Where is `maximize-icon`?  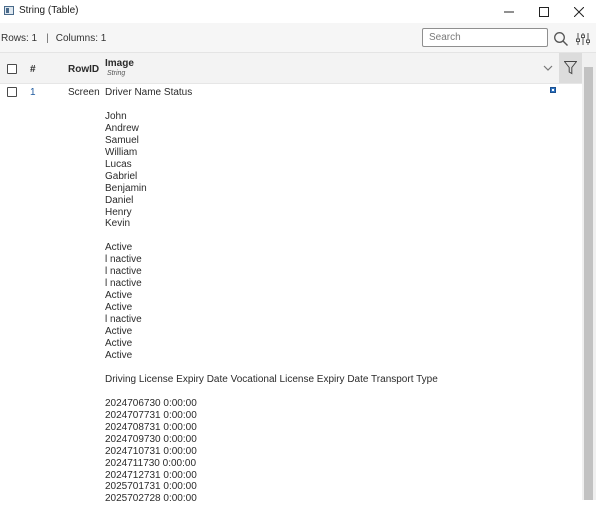 maximize-icon is located at coordinates (544, 12).